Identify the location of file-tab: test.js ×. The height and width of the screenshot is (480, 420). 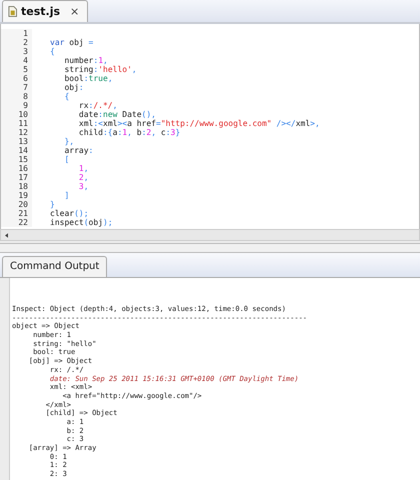
(45, 11).